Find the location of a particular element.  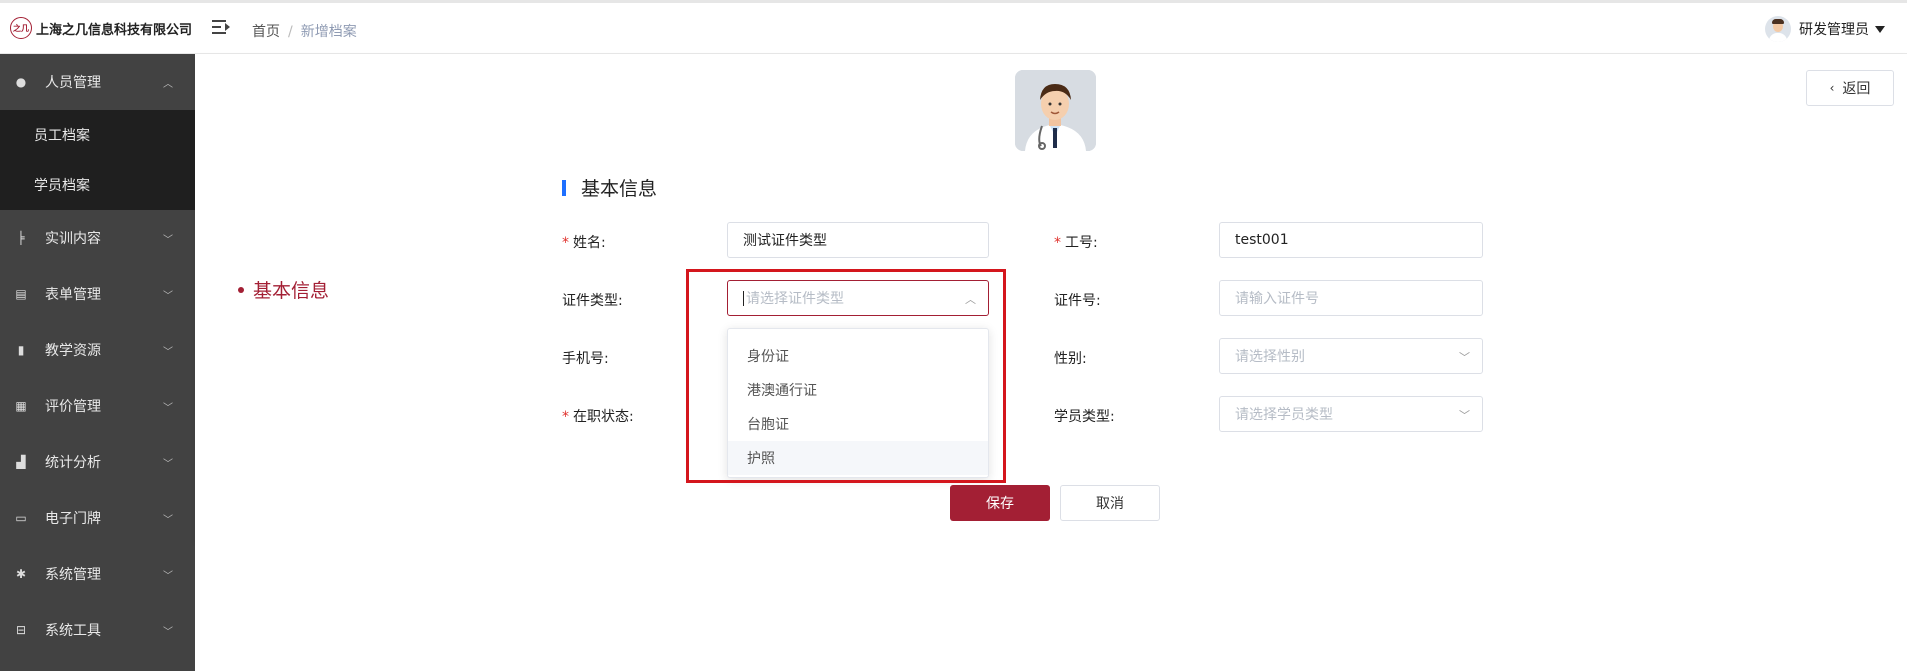

sidebar-item-label: 人员管理 is located at coordinates (73, 83).